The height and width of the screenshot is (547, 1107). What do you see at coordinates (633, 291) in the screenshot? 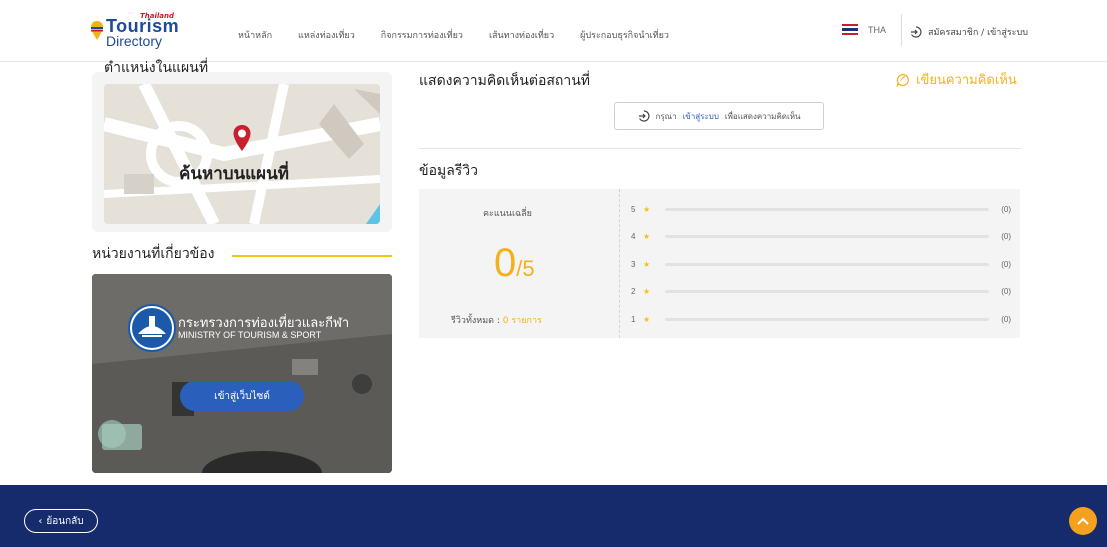
I see `rating-stars-number: 2` at bounding box center [633, 291].